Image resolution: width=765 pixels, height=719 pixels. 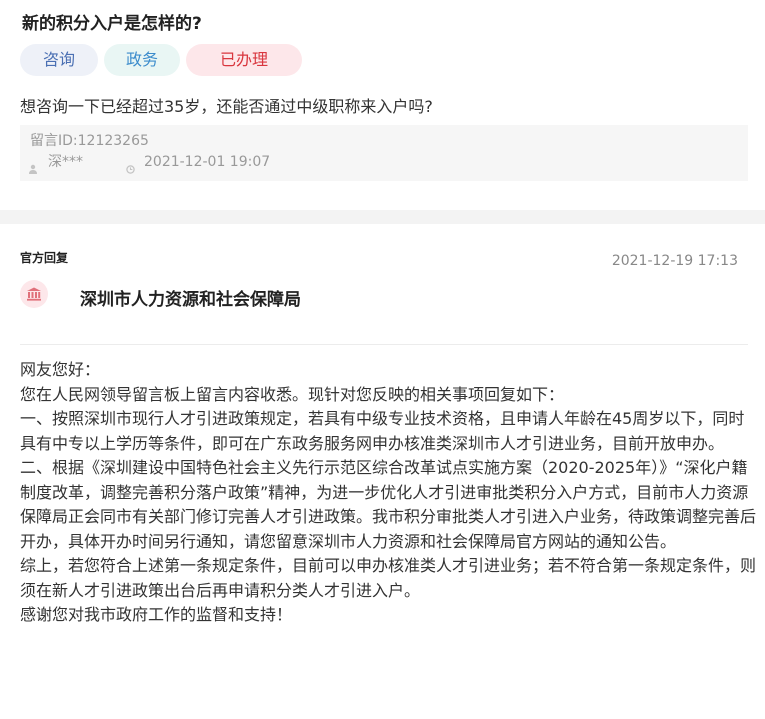 I want to click on reply-separator, so click(x=384, y=344).